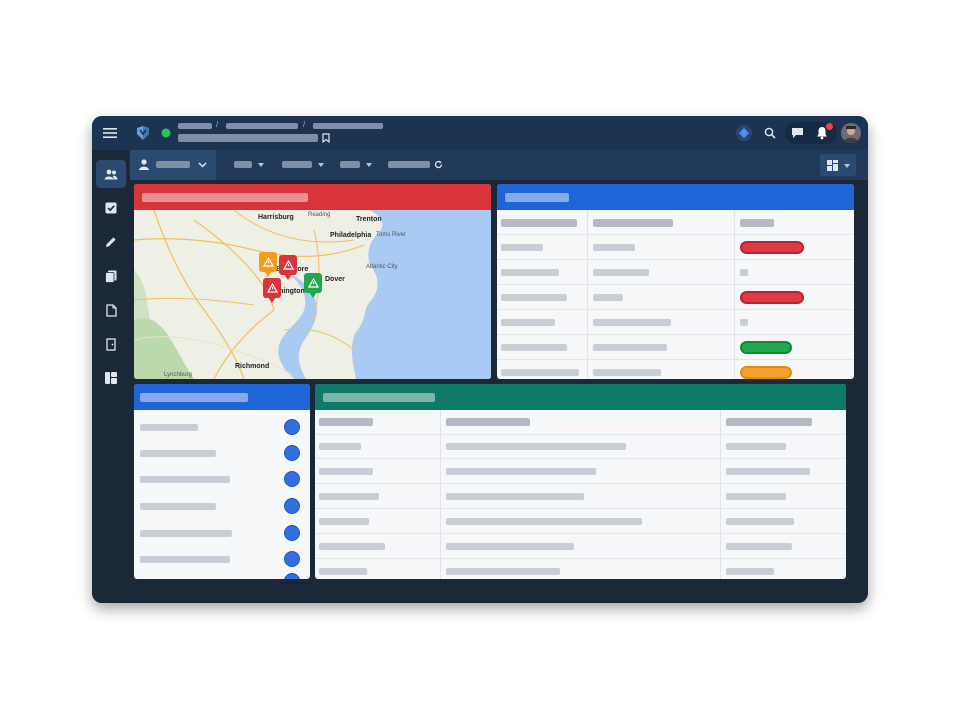 This screenshot has height=720, width=960. I want to click on map-panel-header, so click(312, 197).